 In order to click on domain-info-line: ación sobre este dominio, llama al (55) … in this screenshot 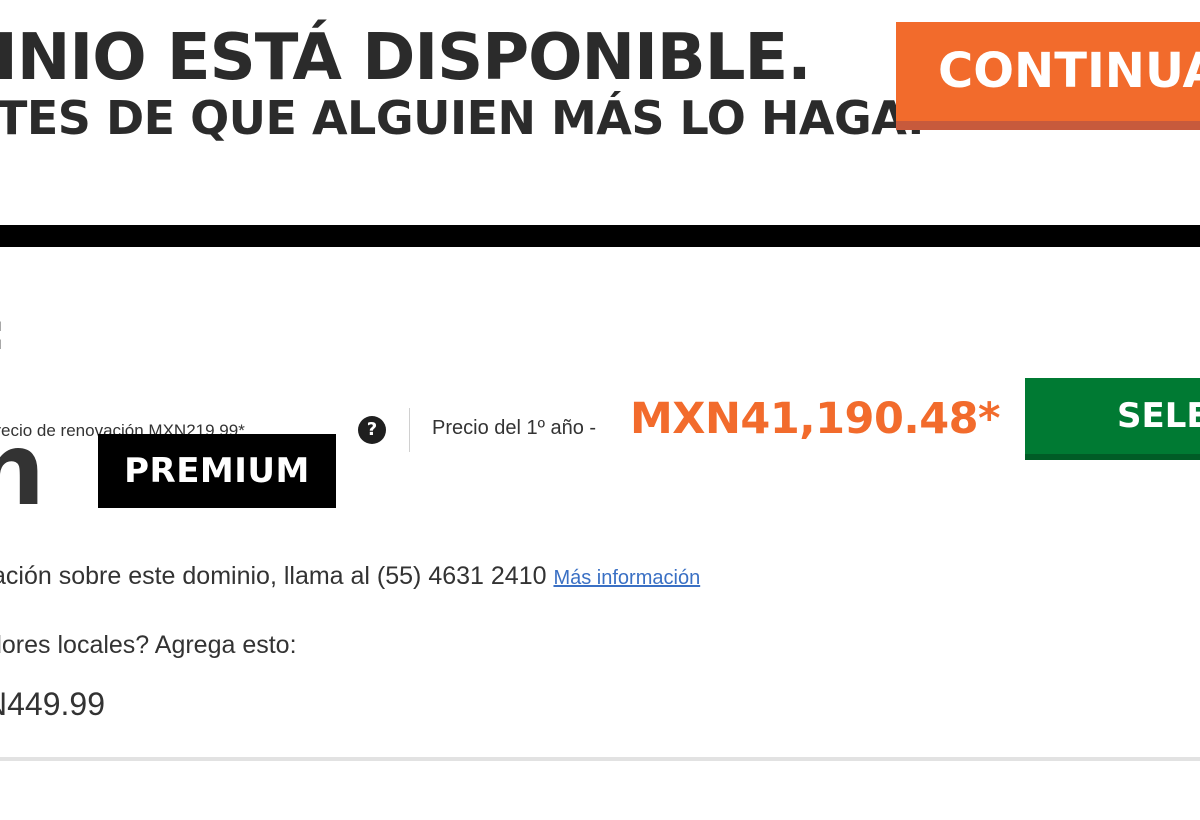, I will do `click(350, 577)`.